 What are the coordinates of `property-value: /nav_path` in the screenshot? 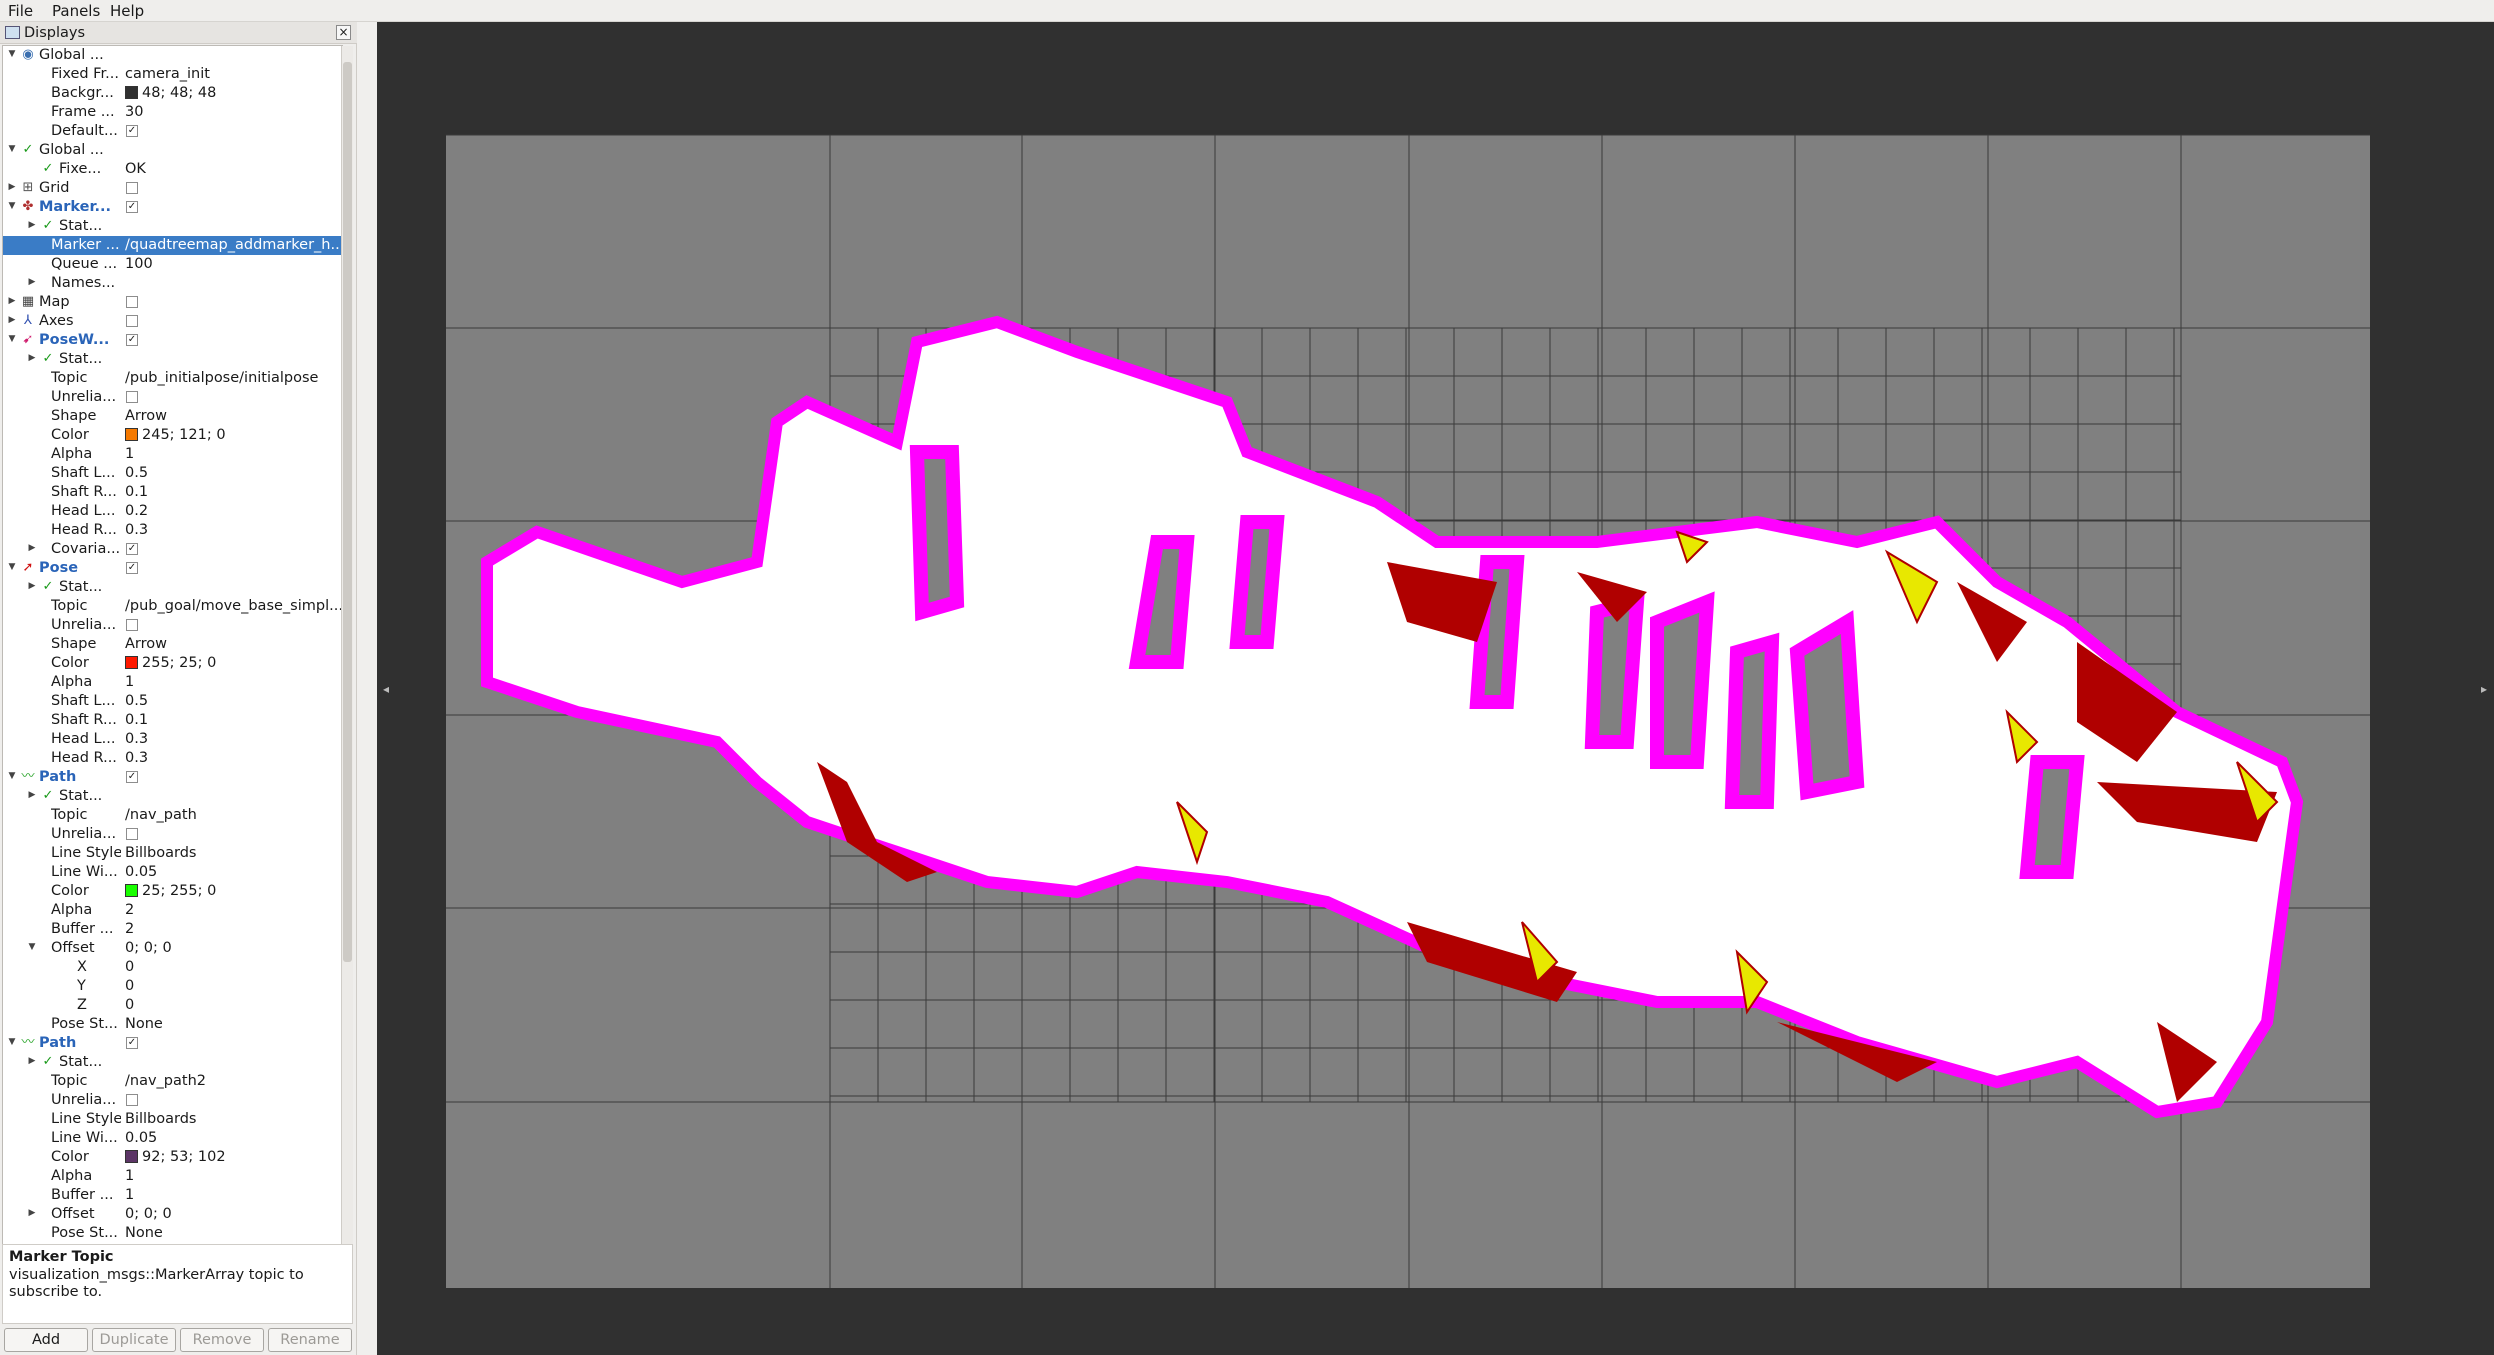 It's located at (233, 815).